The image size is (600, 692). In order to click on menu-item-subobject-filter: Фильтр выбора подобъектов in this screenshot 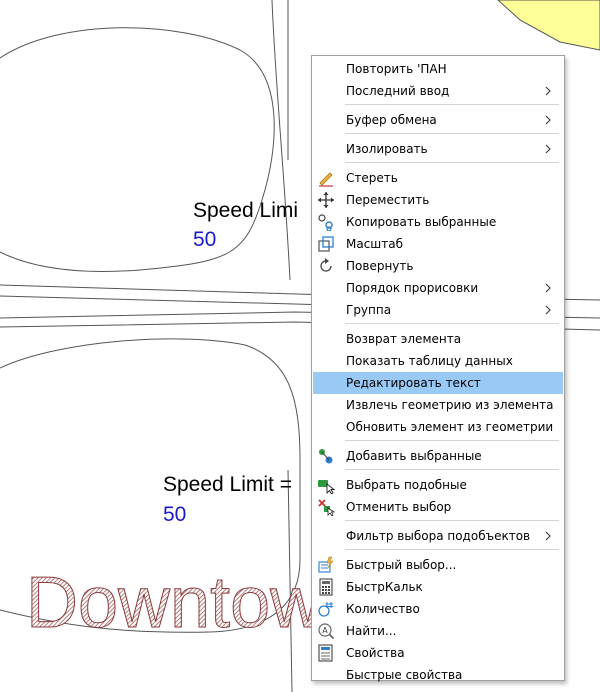, I will do `click(438, 536)`.